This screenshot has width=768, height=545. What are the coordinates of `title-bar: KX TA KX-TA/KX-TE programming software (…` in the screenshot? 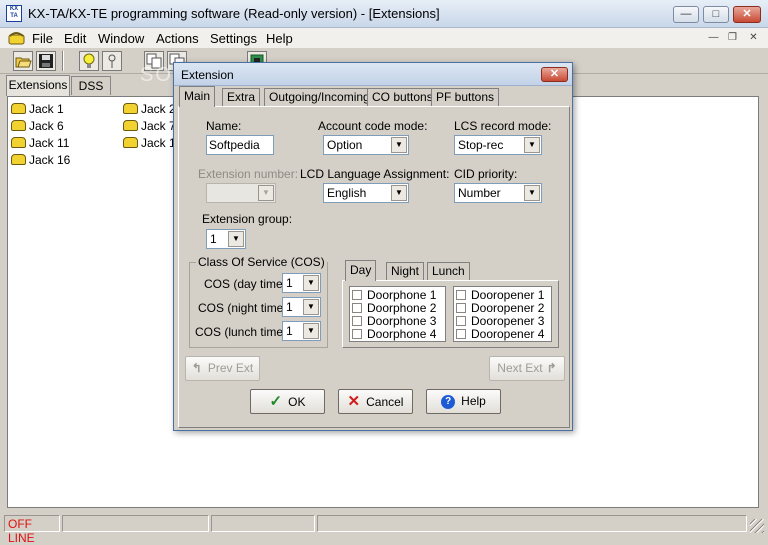 It's located at (384, 14).